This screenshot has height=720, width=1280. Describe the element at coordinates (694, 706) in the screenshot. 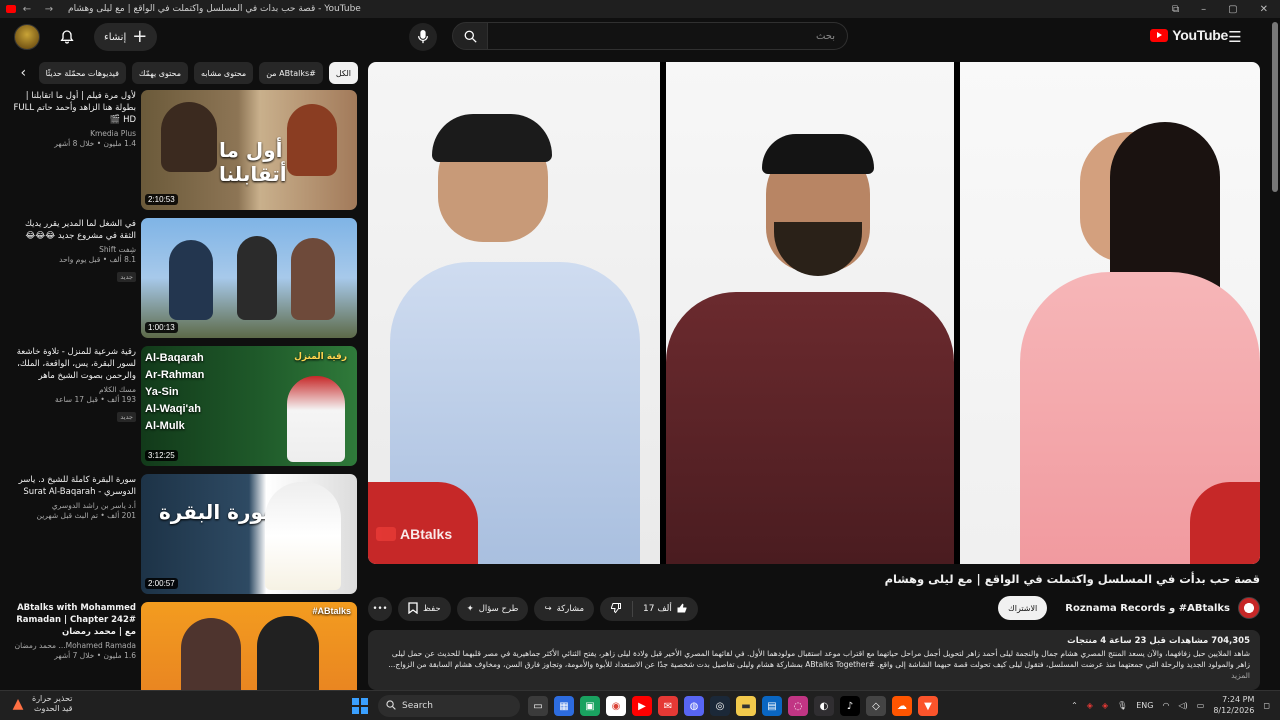

I see `discord-icon: ◍` at that location.